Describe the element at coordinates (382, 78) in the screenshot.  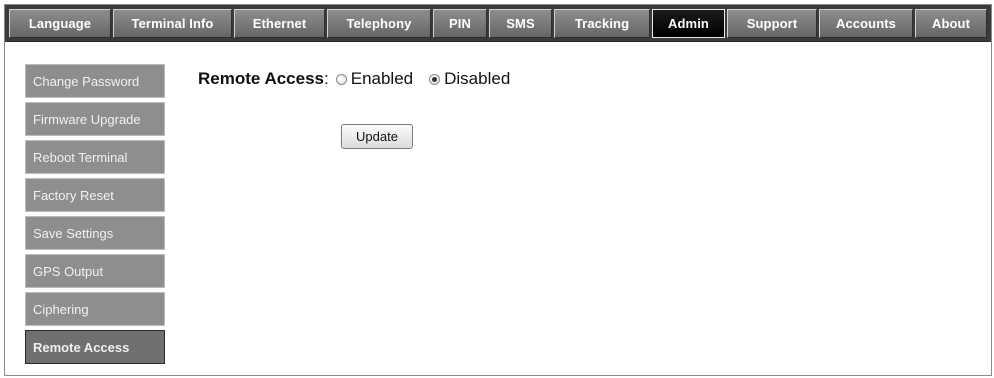
I see `enabled-label: Enabled` at that location.